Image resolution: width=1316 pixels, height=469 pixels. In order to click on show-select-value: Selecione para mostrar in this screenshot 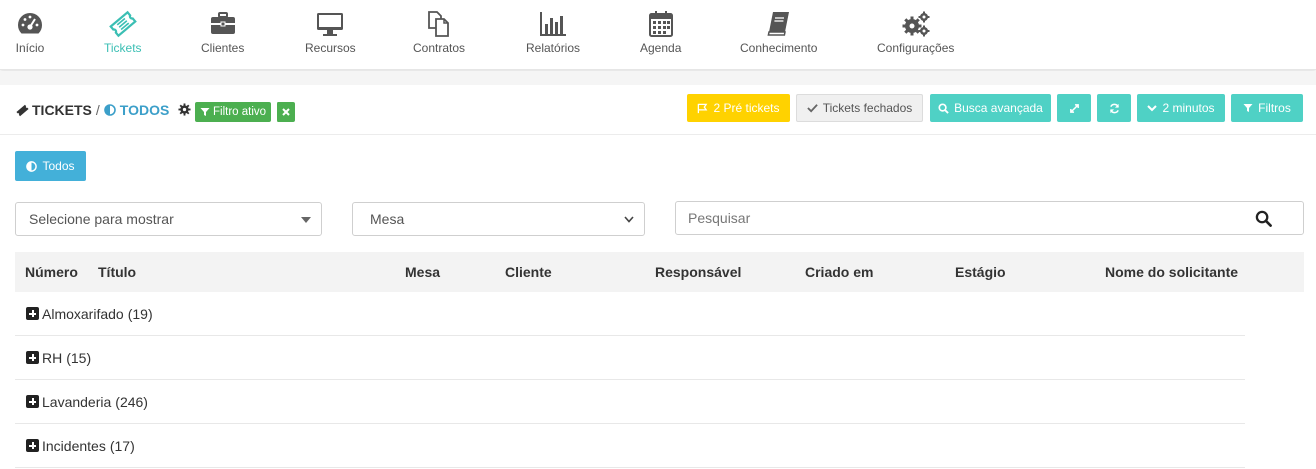, I will do `click(101, 219)`.